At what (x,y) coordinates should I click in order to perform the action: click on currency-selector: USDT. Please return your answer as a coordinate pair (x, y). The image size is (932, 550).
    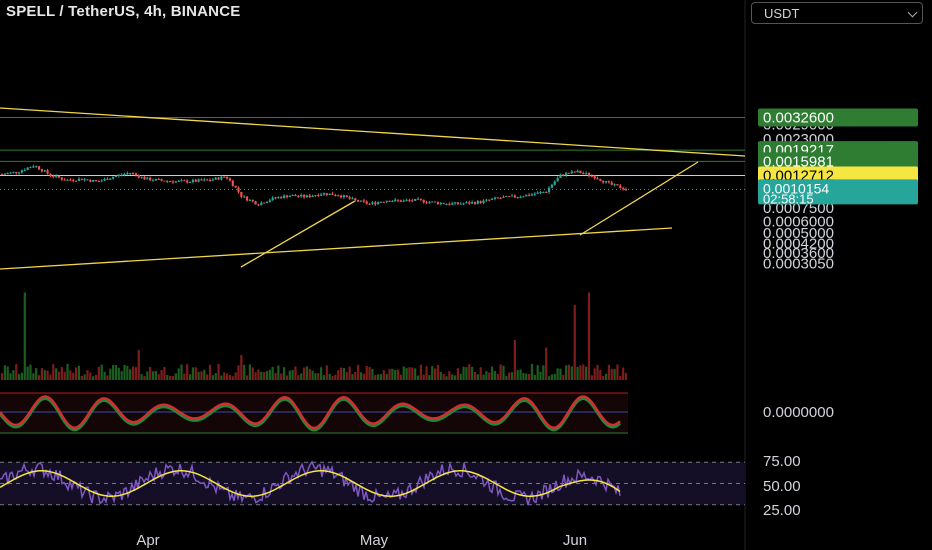
    Looking at the image, I should click on (837, 13).